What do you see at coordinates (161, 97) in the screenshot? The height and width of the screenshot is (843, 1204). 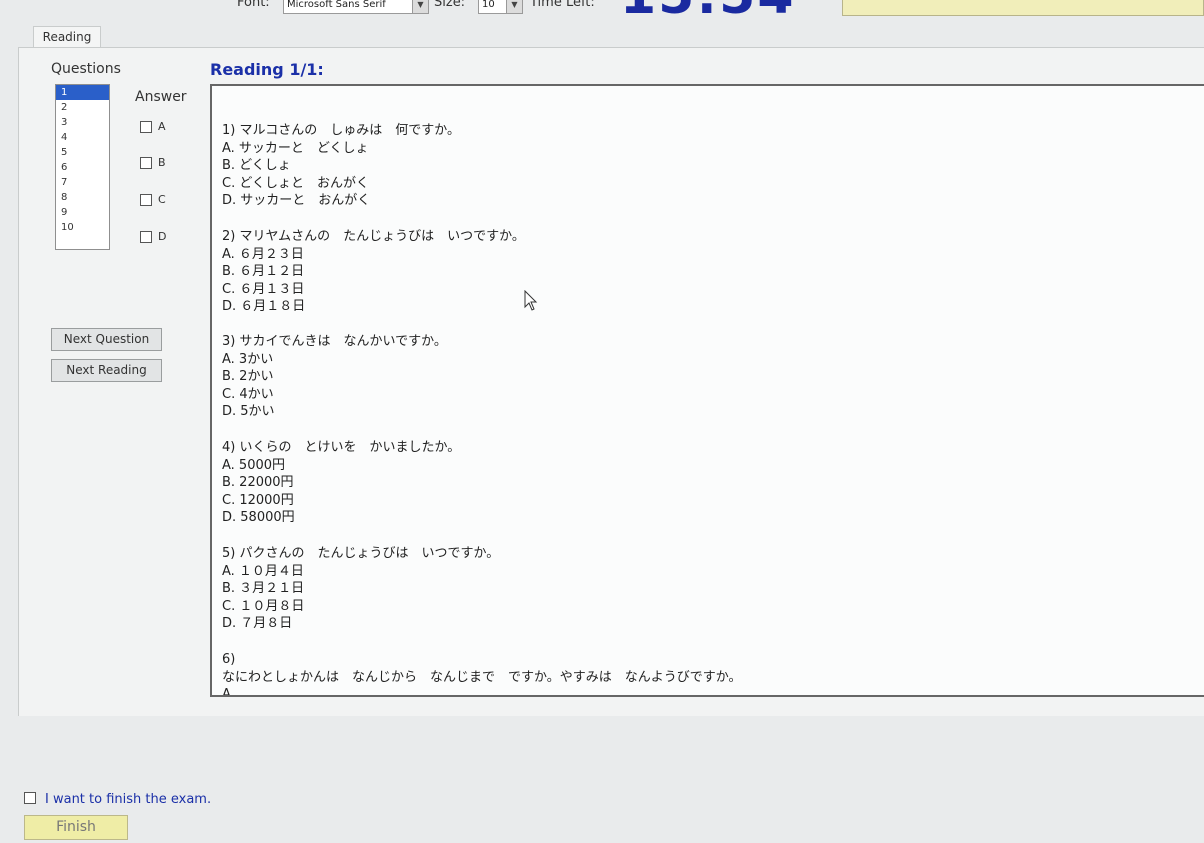 I see `answer-heading: Answer` at bounding box center [161, 97].